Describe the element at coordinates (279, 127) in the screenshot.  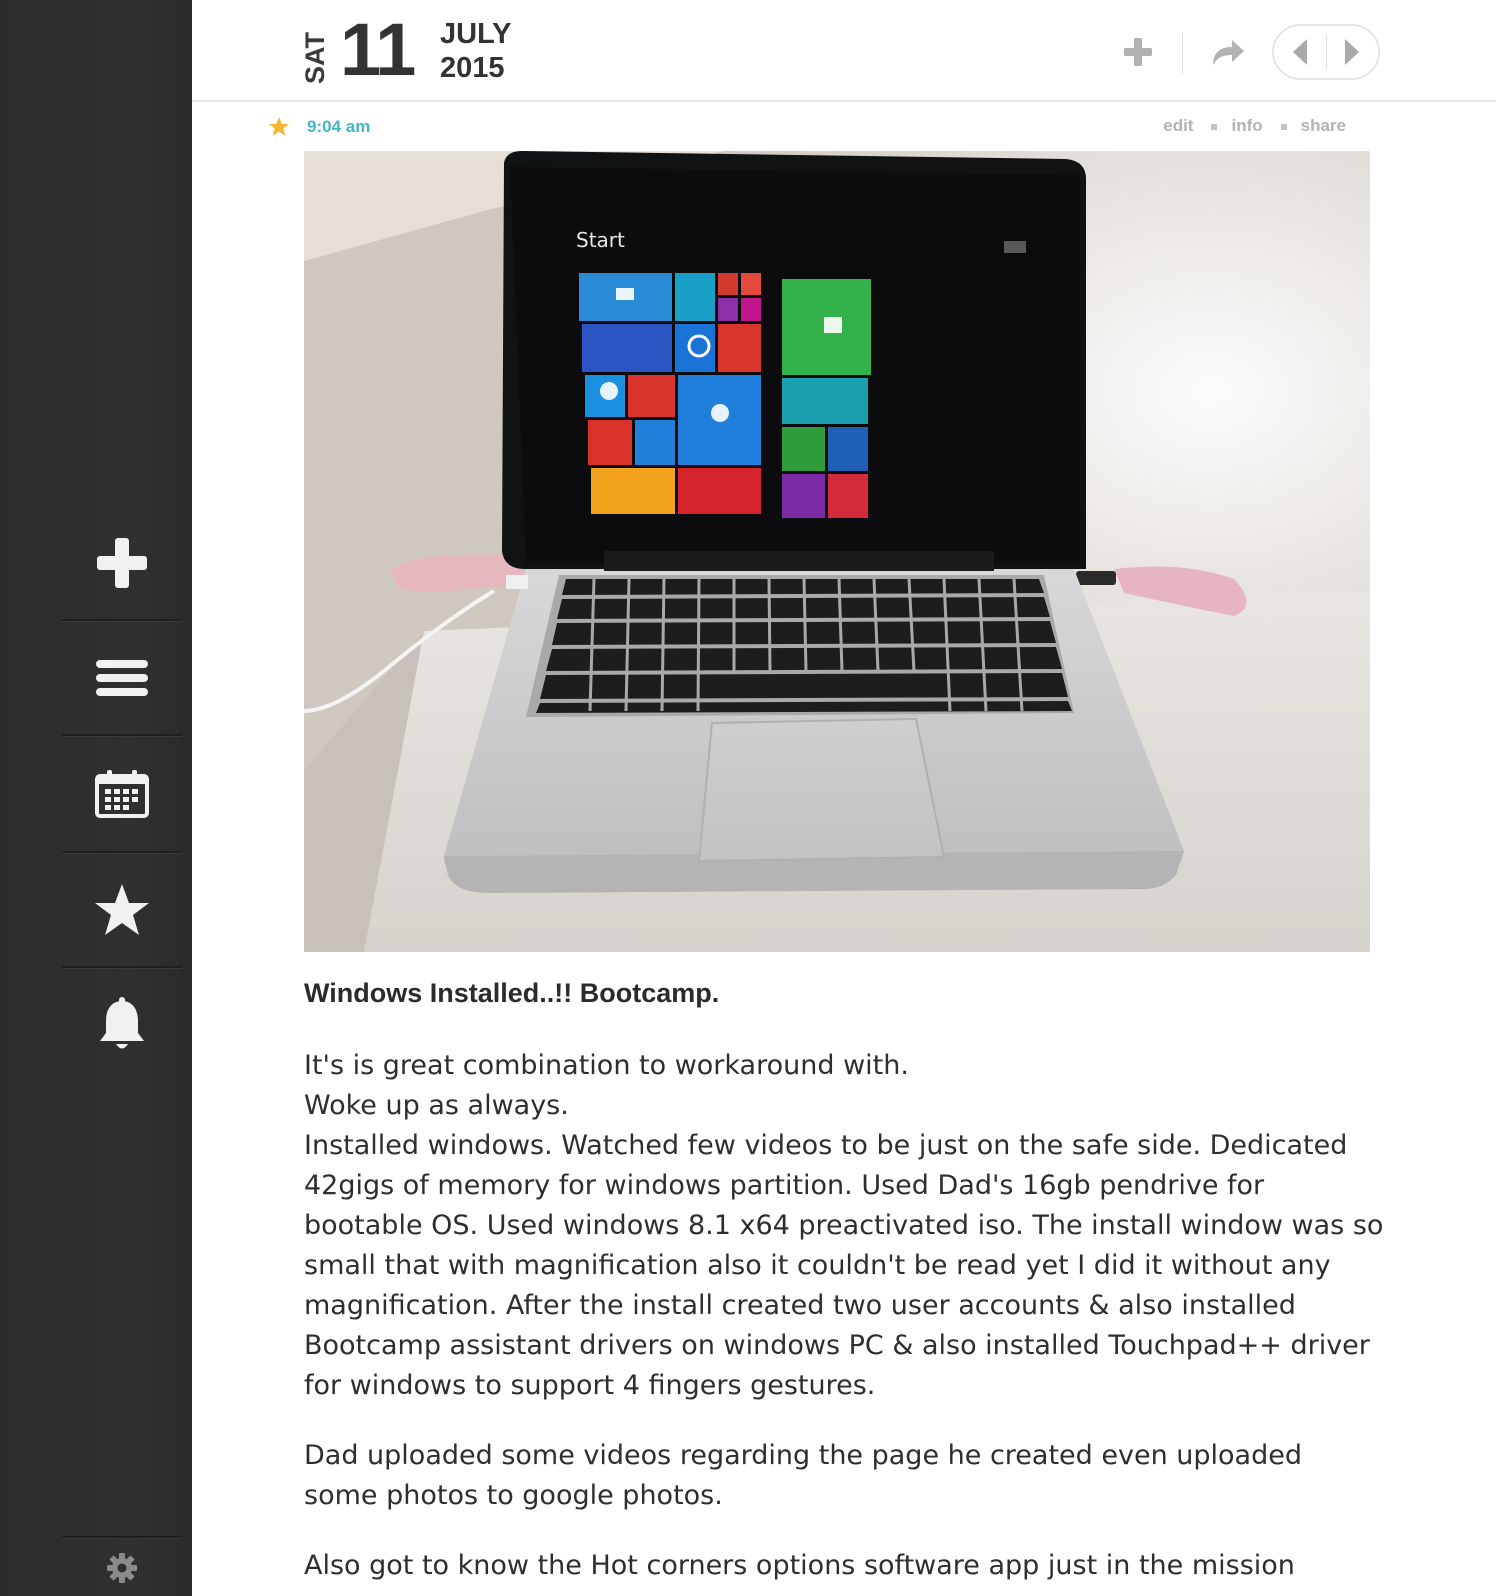
I see `favorite-star-icon` at that location.